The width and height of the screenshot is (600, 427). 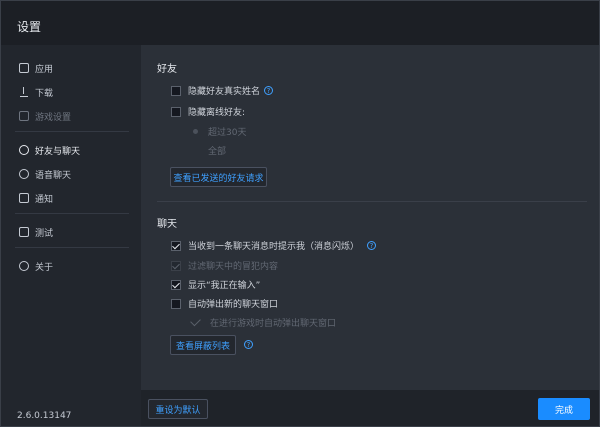 I want to click on option-all-label: 全部, so click(x=217, y=152).